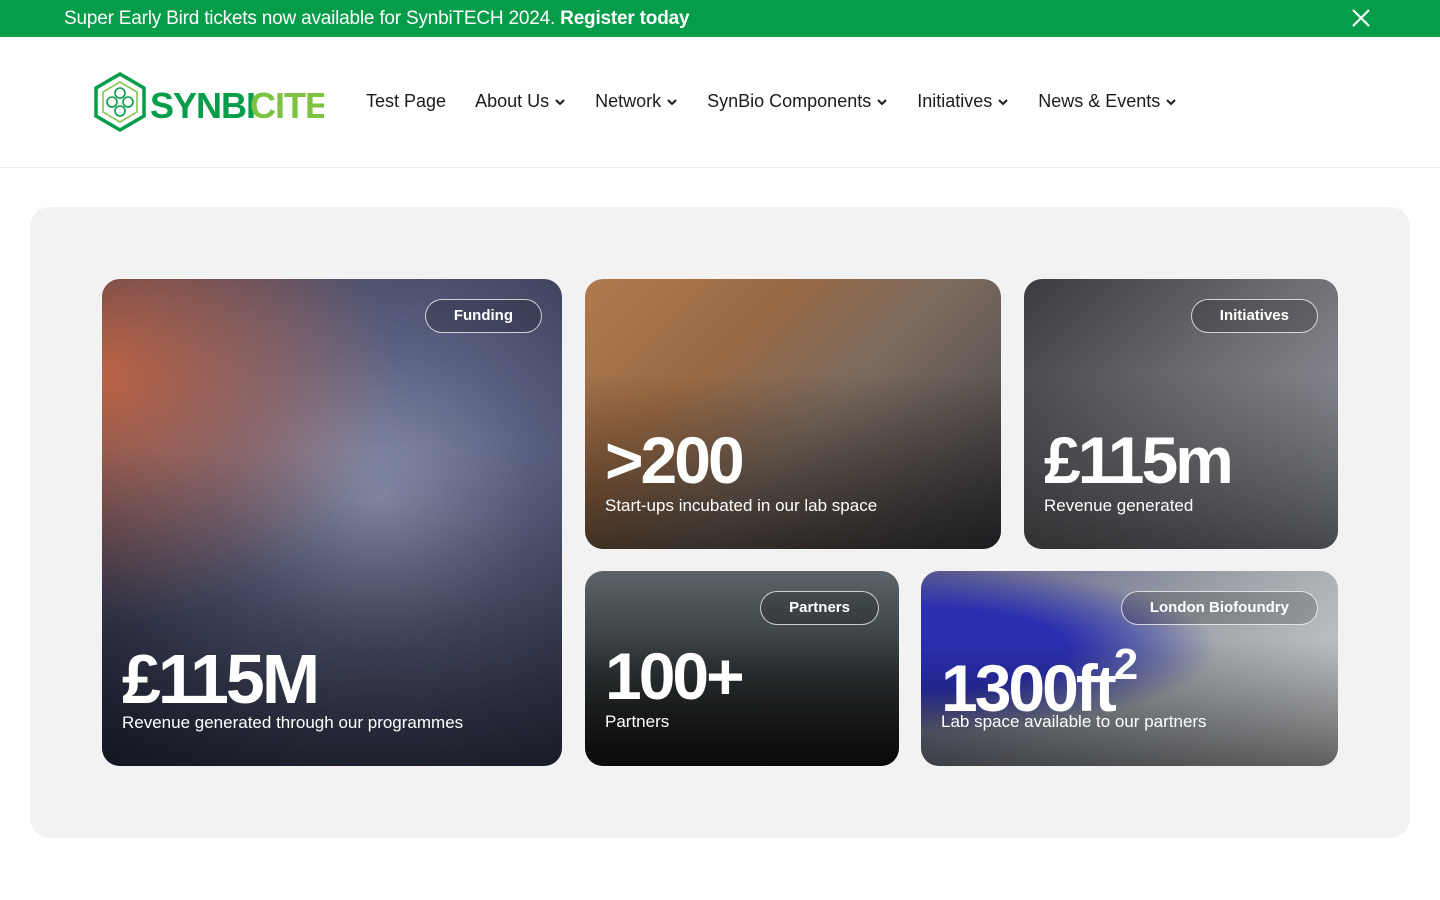 The width and height of the screenshot is (1440, 900). I want to click on stat-description: Lab space available to our partners, so click(1074, 721).